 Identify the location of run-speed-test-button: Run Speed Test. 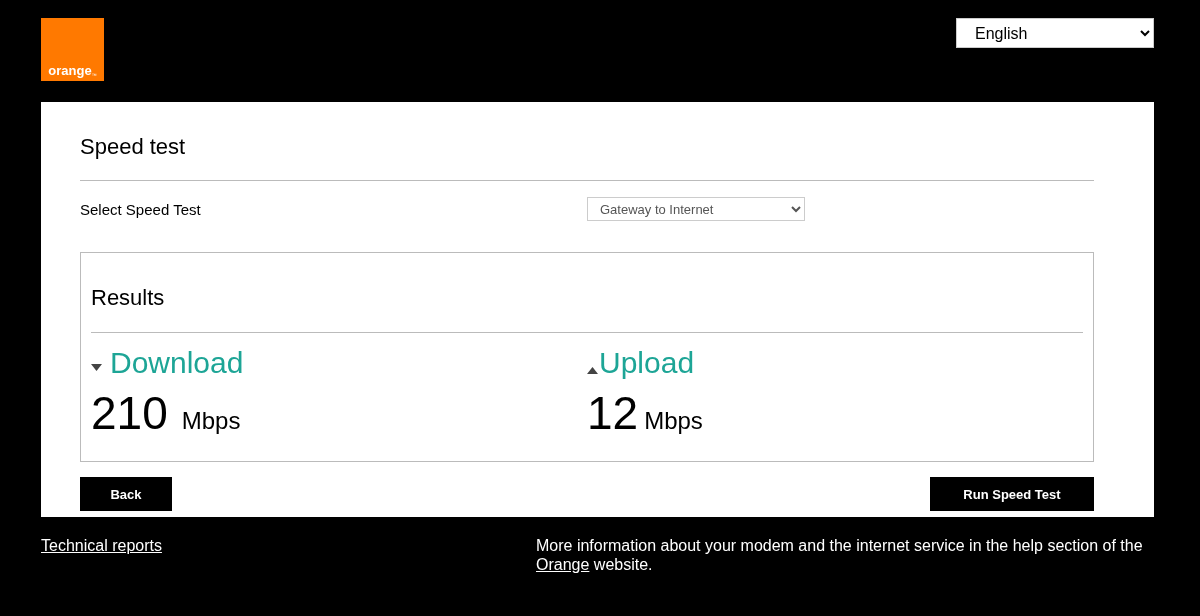
(1012, 494).